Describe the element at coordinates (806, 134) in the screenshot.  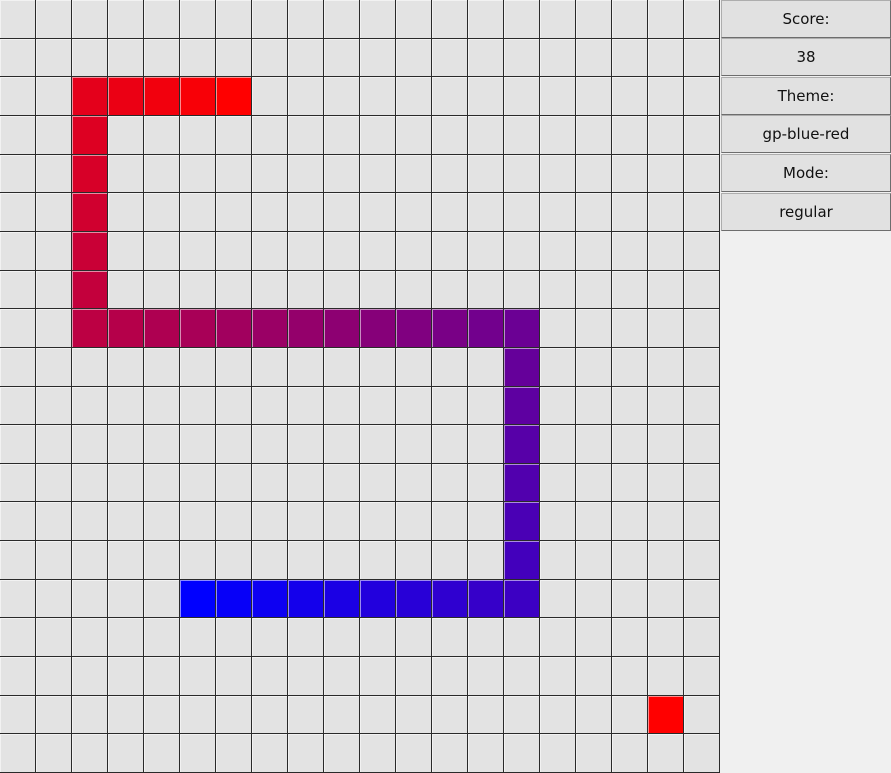
I see `theme-value: gp-blue-red` at that location.